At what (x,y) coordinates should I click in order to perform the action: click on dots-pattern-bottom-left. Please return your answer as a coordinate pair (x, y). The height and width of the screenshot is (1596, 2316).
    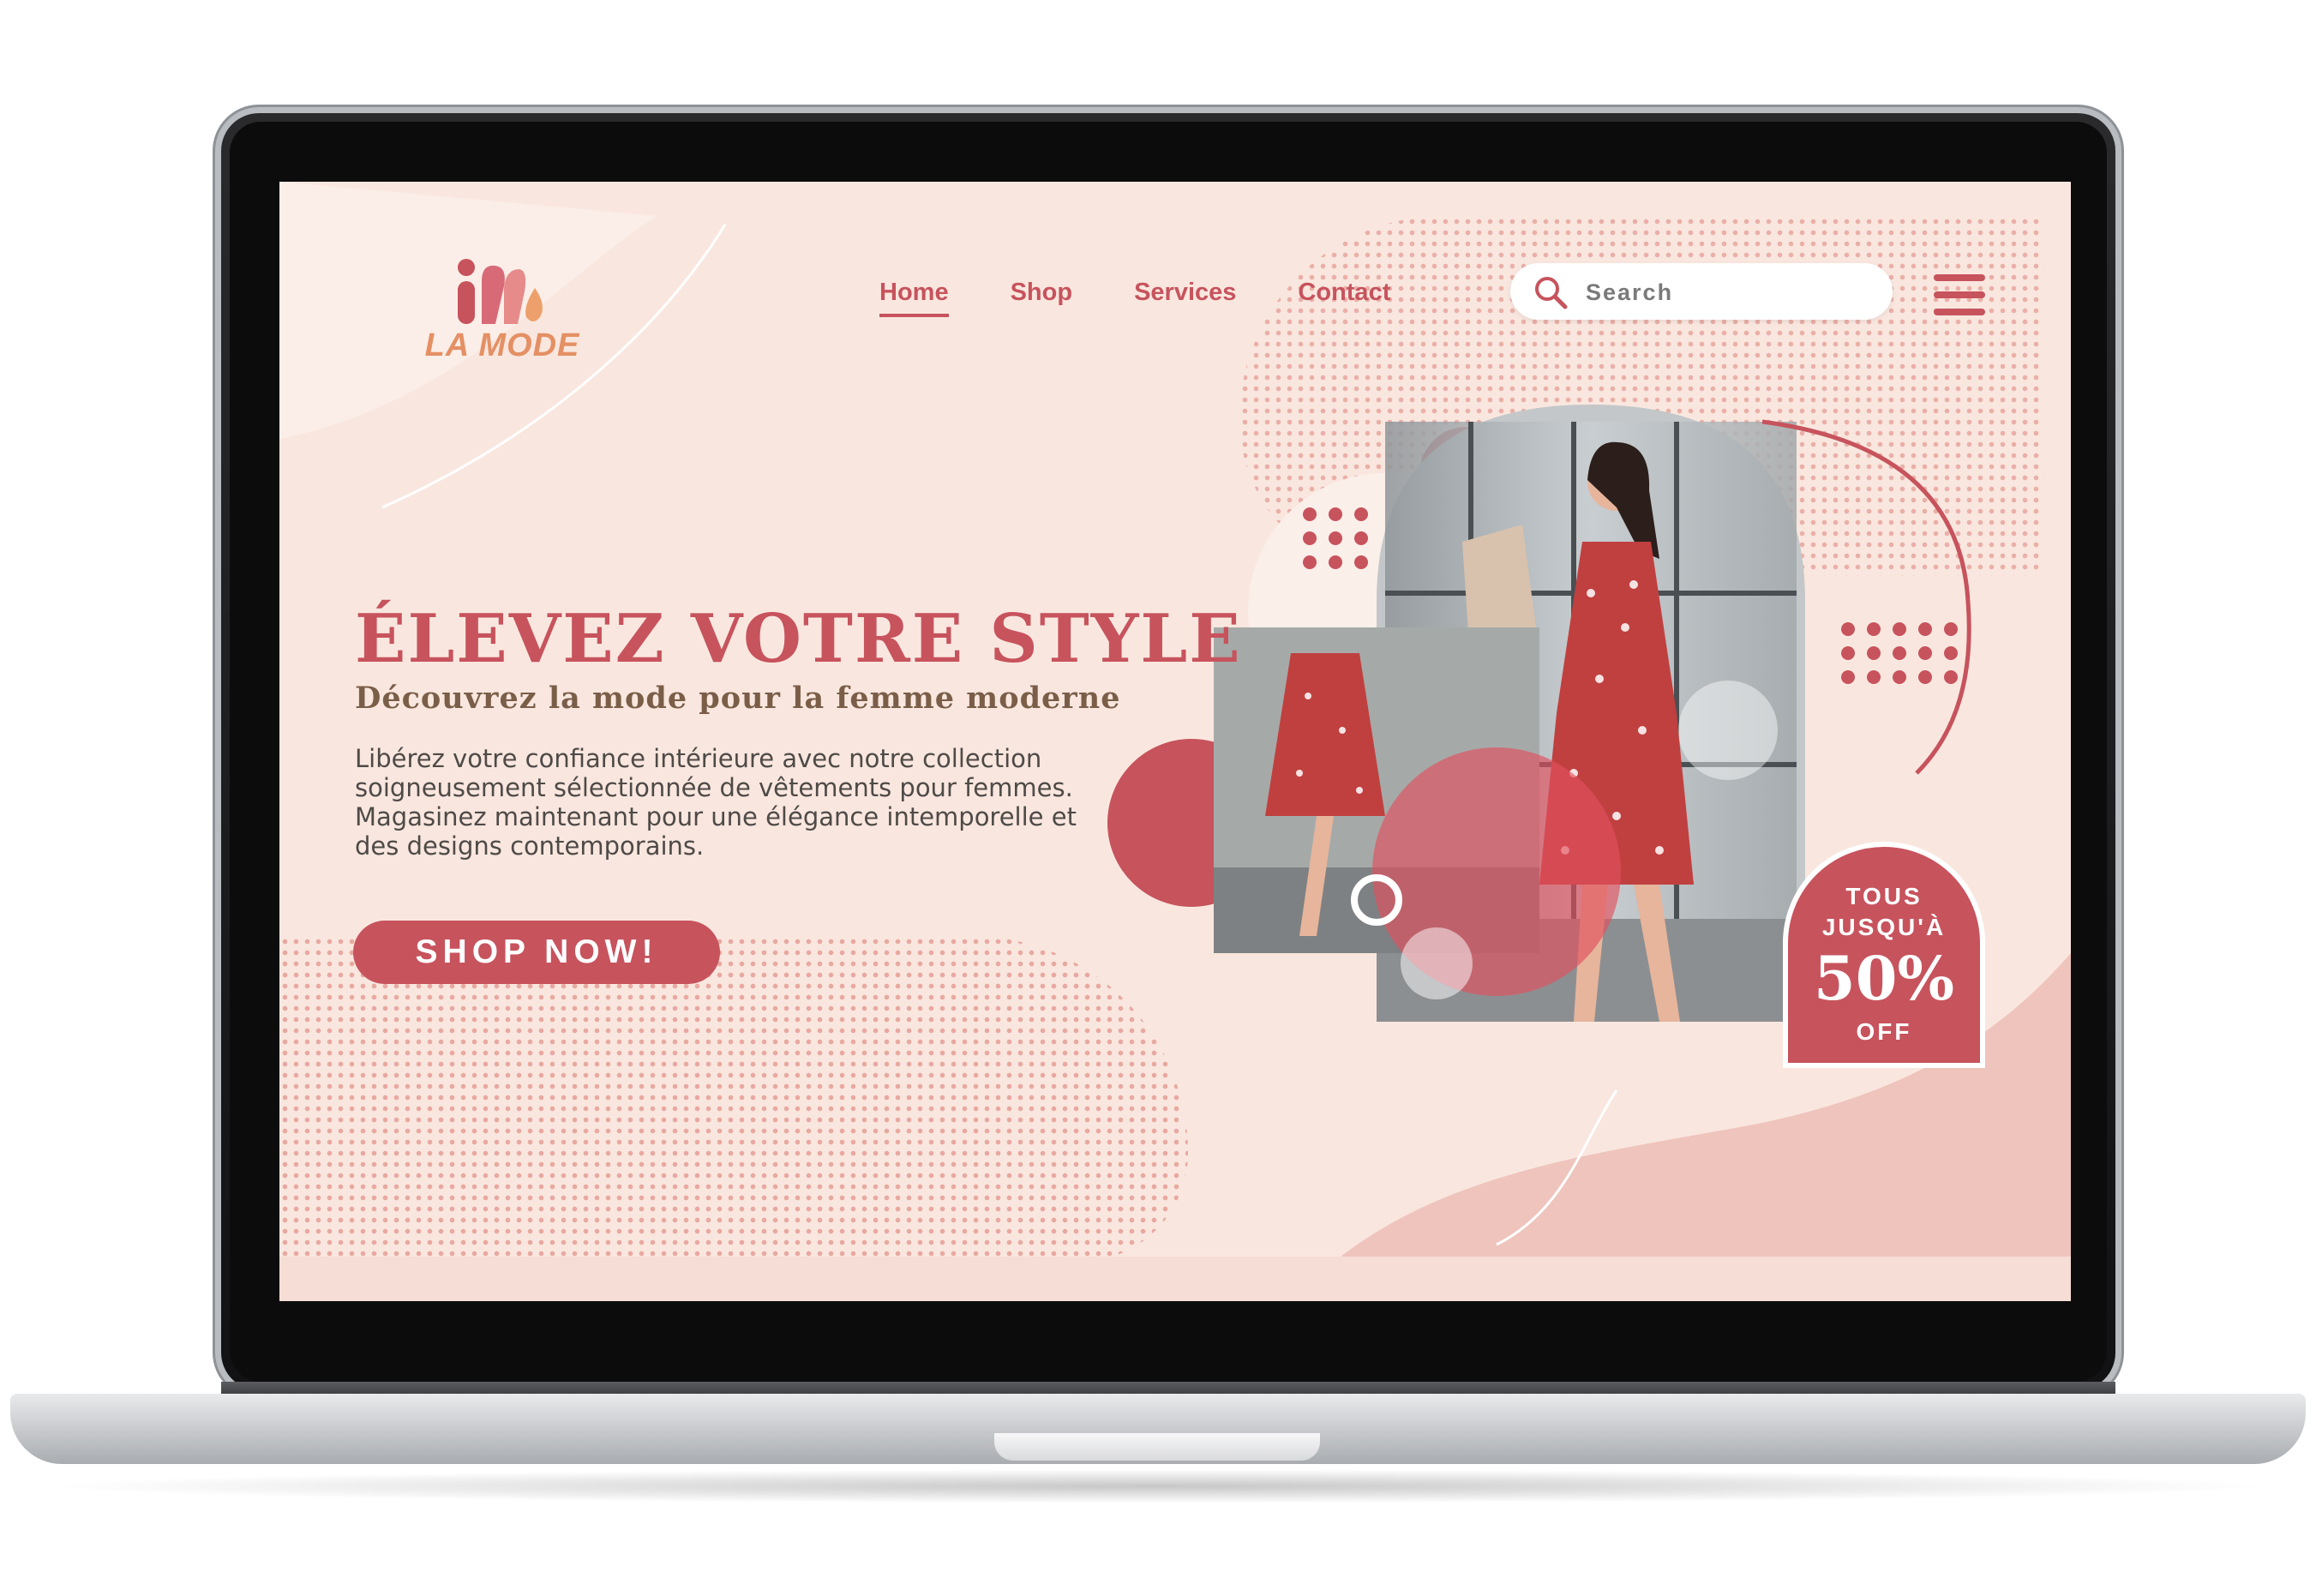
    Looking at the image, I should click on (733, 1099).